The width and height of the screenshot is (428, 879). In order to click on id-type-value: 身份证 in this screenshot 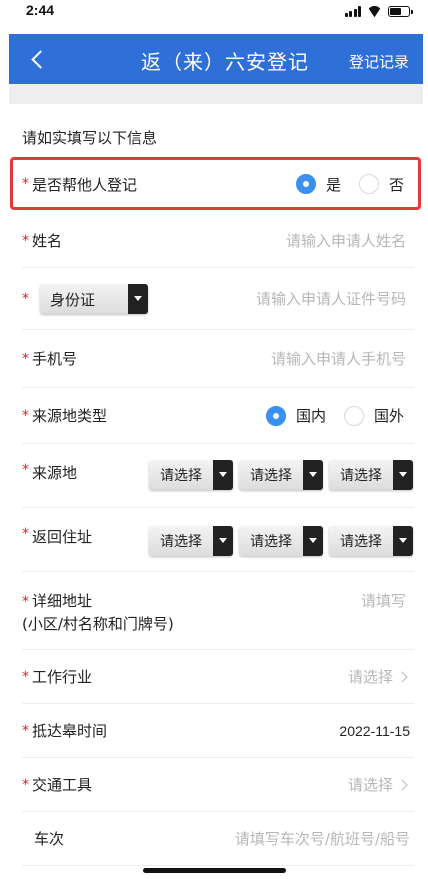, I will do `click(84, 299)`.